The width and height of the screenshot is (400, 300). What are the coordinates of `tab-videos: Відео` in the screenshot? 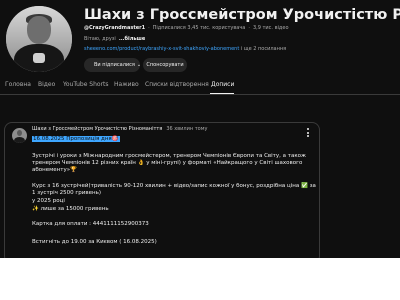 It's located at (46, 84).